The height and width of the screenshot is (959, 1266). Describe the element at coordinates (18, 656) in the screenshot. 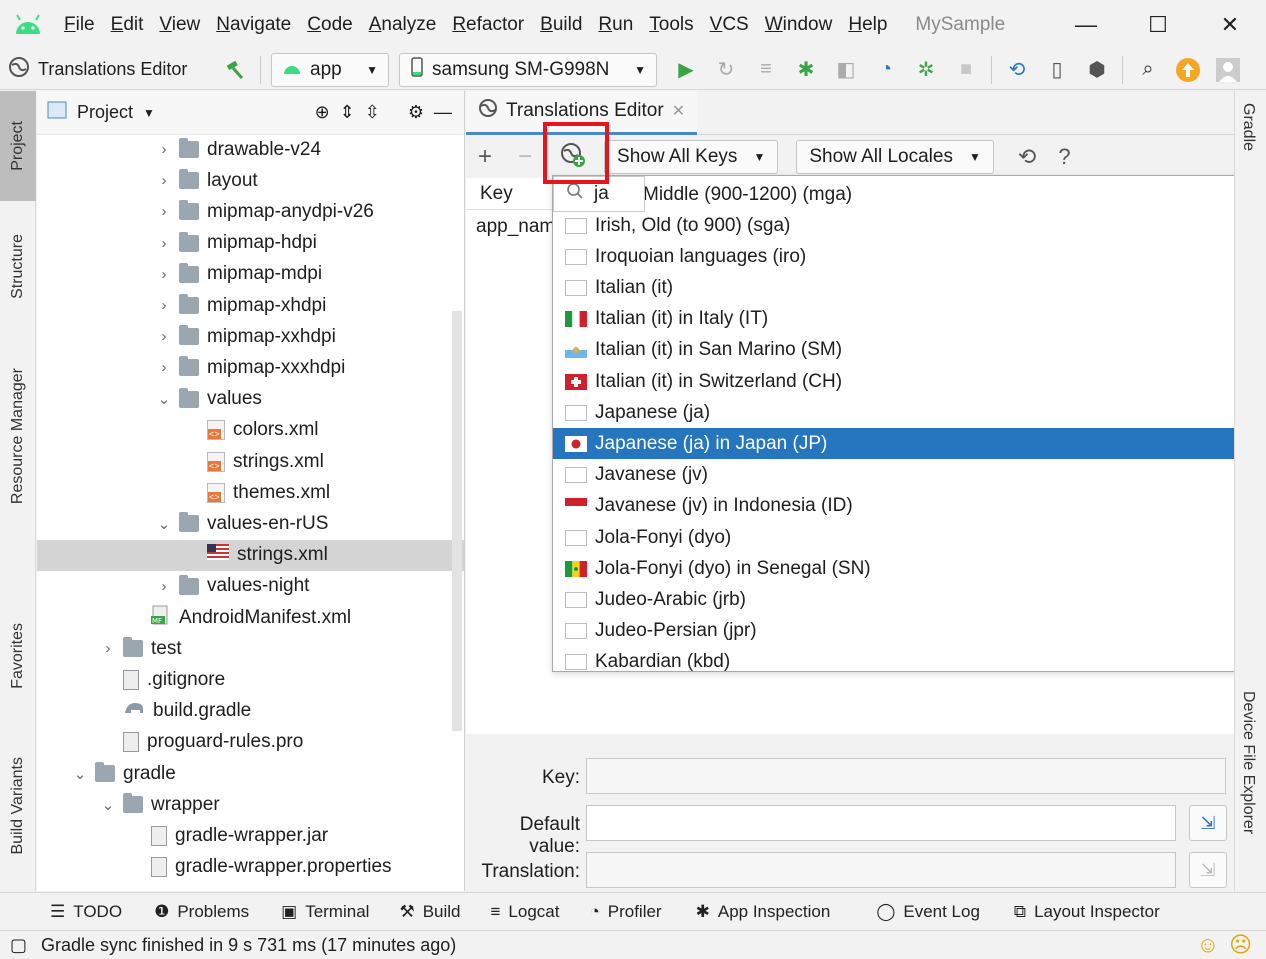

I see `tab-favorites: Favorites` at that location.